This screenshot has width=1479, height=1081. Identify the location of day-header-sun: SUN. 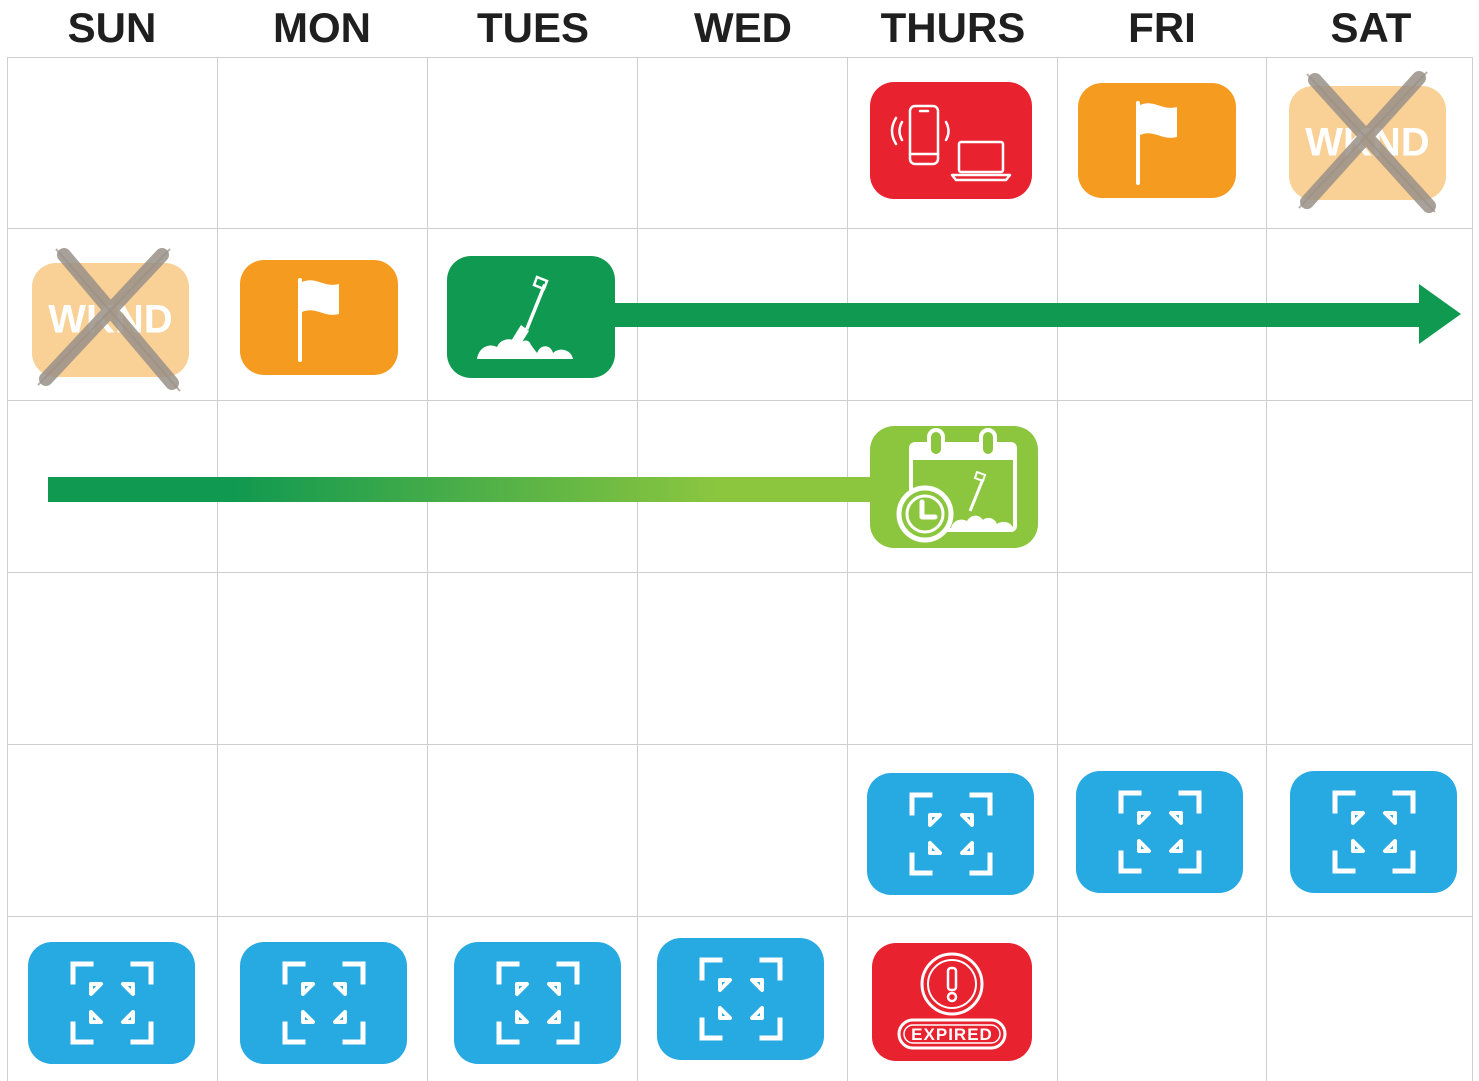
(112, 27).